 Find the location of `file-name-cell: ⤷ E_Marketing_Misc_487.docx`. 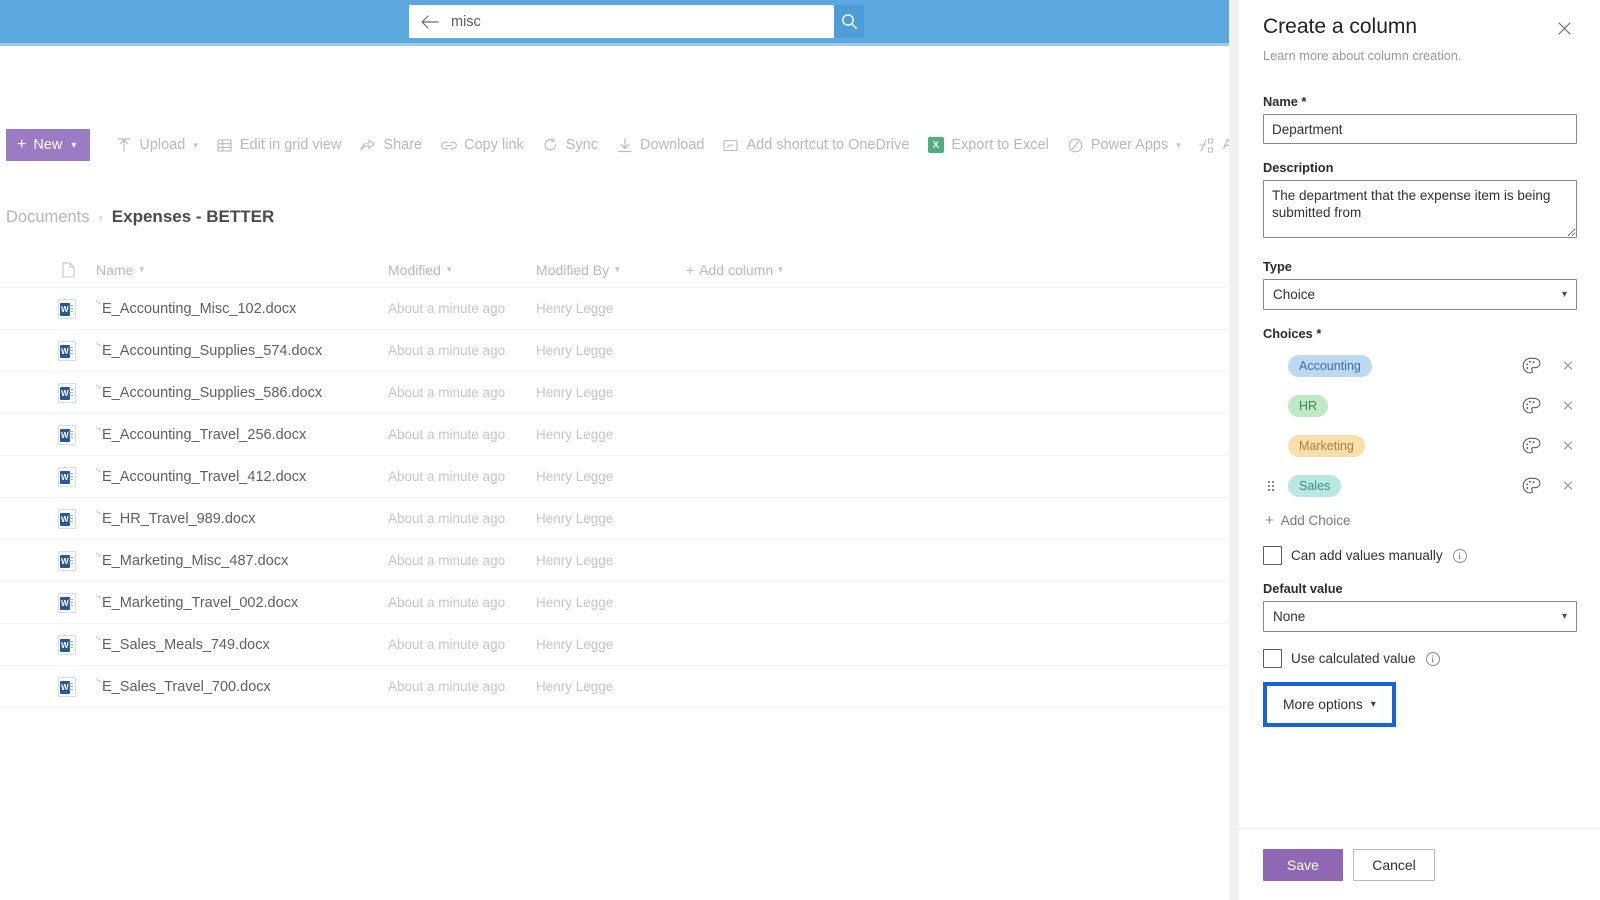

file-name-cell: ⤷ E_Marketing_Misc_487.docx is located at coordinates (242, 559).